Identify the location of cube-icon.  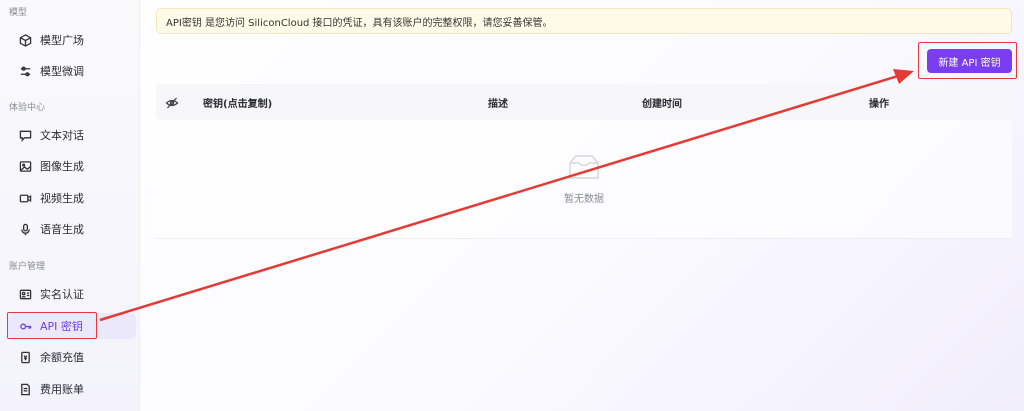
(25, 40).